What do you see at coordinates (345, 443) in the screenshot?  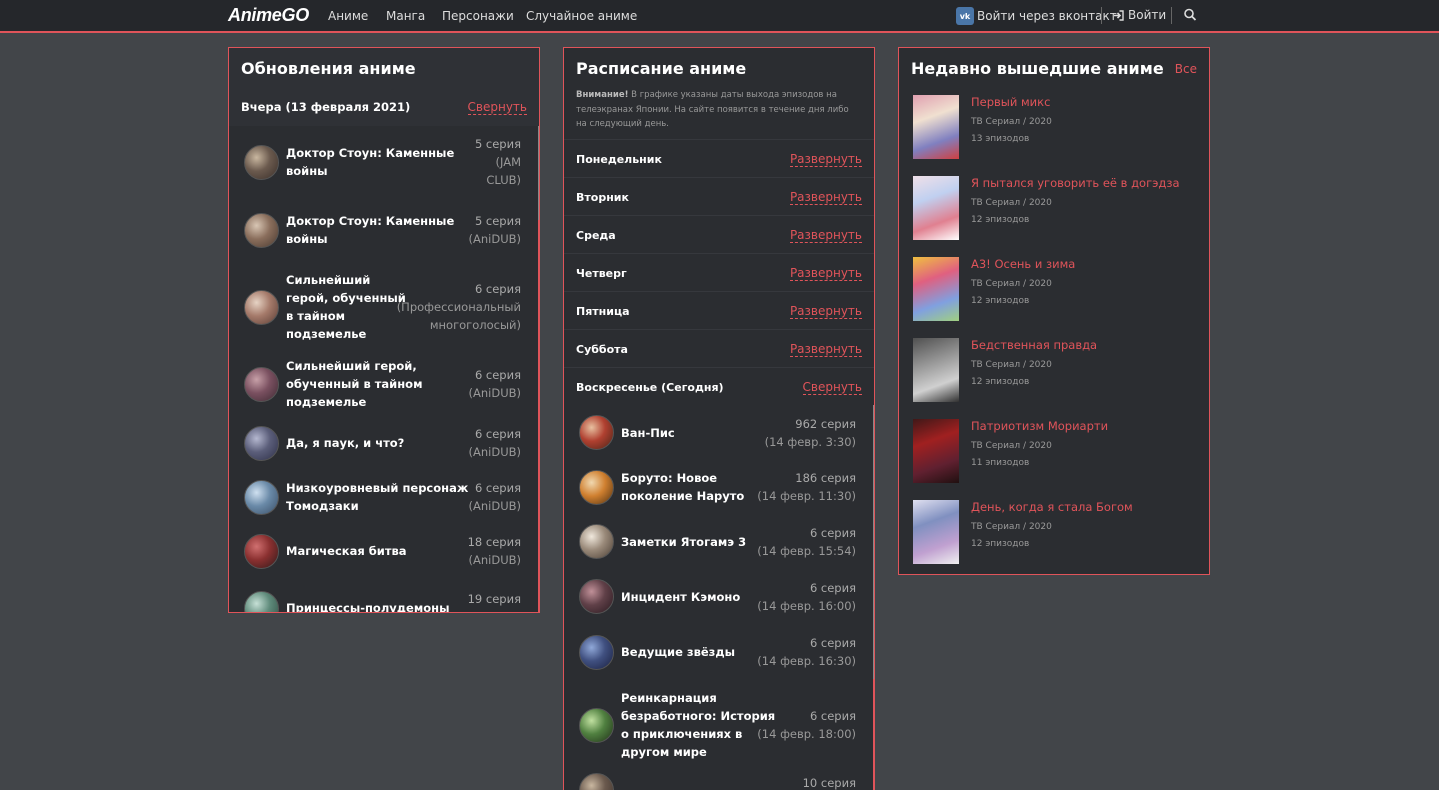 I see `update-title: Да, я паук, и что?` at bounding box center [345, 443].